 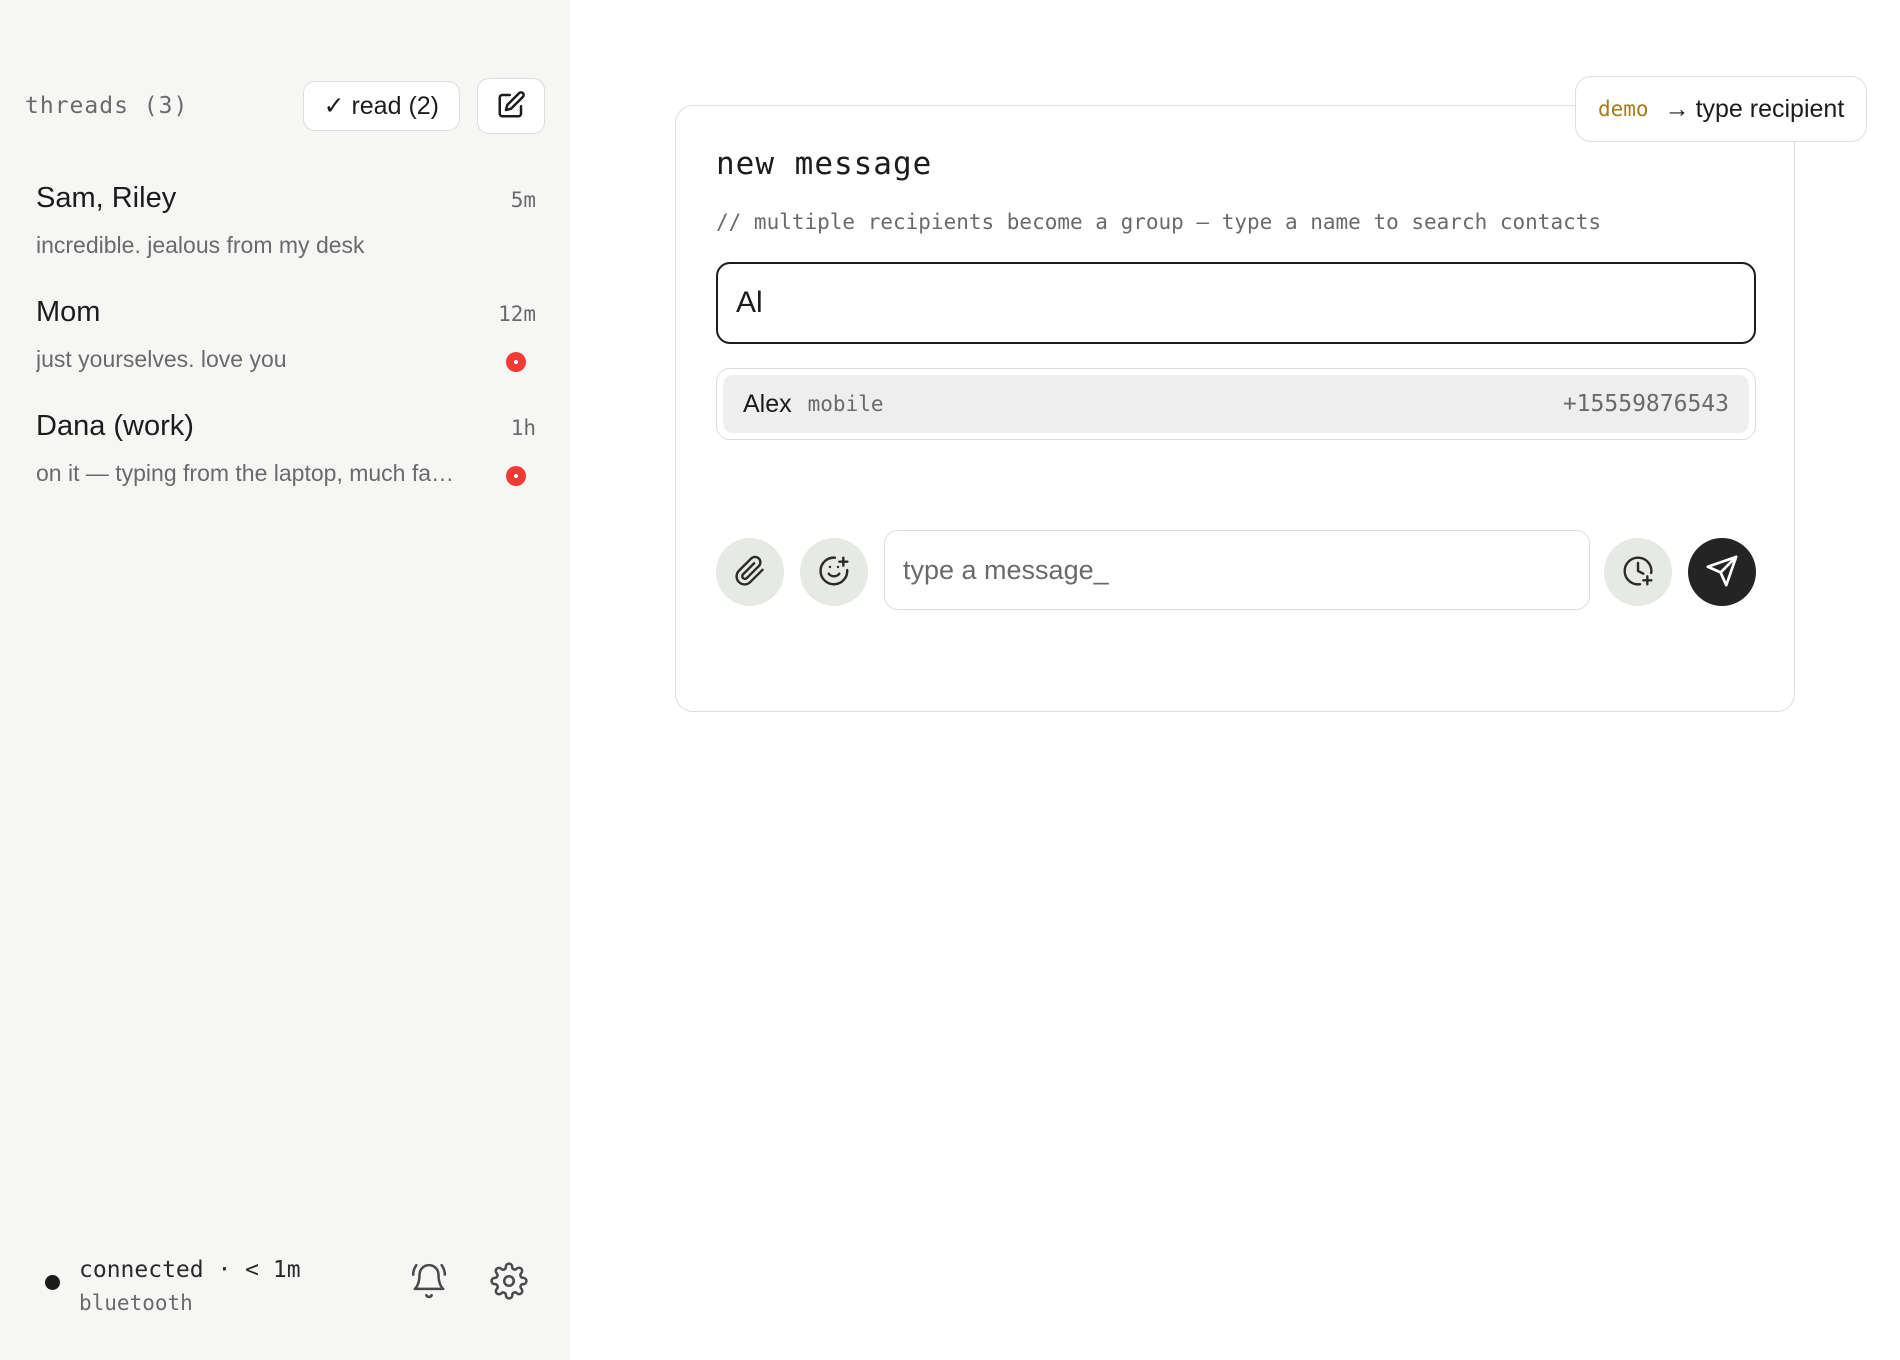 I want to click on thread-time: 1h, so click(x=523, y=428).